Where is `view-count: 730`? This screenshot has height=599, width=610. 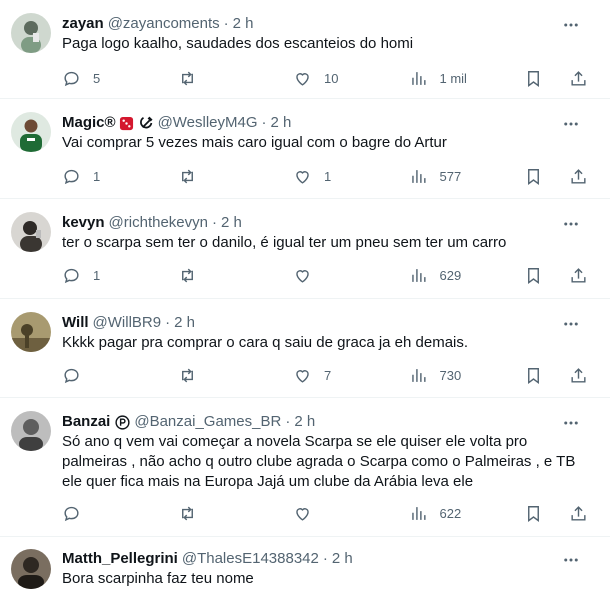
view-count: 730 is located at coordinates (450, 375).